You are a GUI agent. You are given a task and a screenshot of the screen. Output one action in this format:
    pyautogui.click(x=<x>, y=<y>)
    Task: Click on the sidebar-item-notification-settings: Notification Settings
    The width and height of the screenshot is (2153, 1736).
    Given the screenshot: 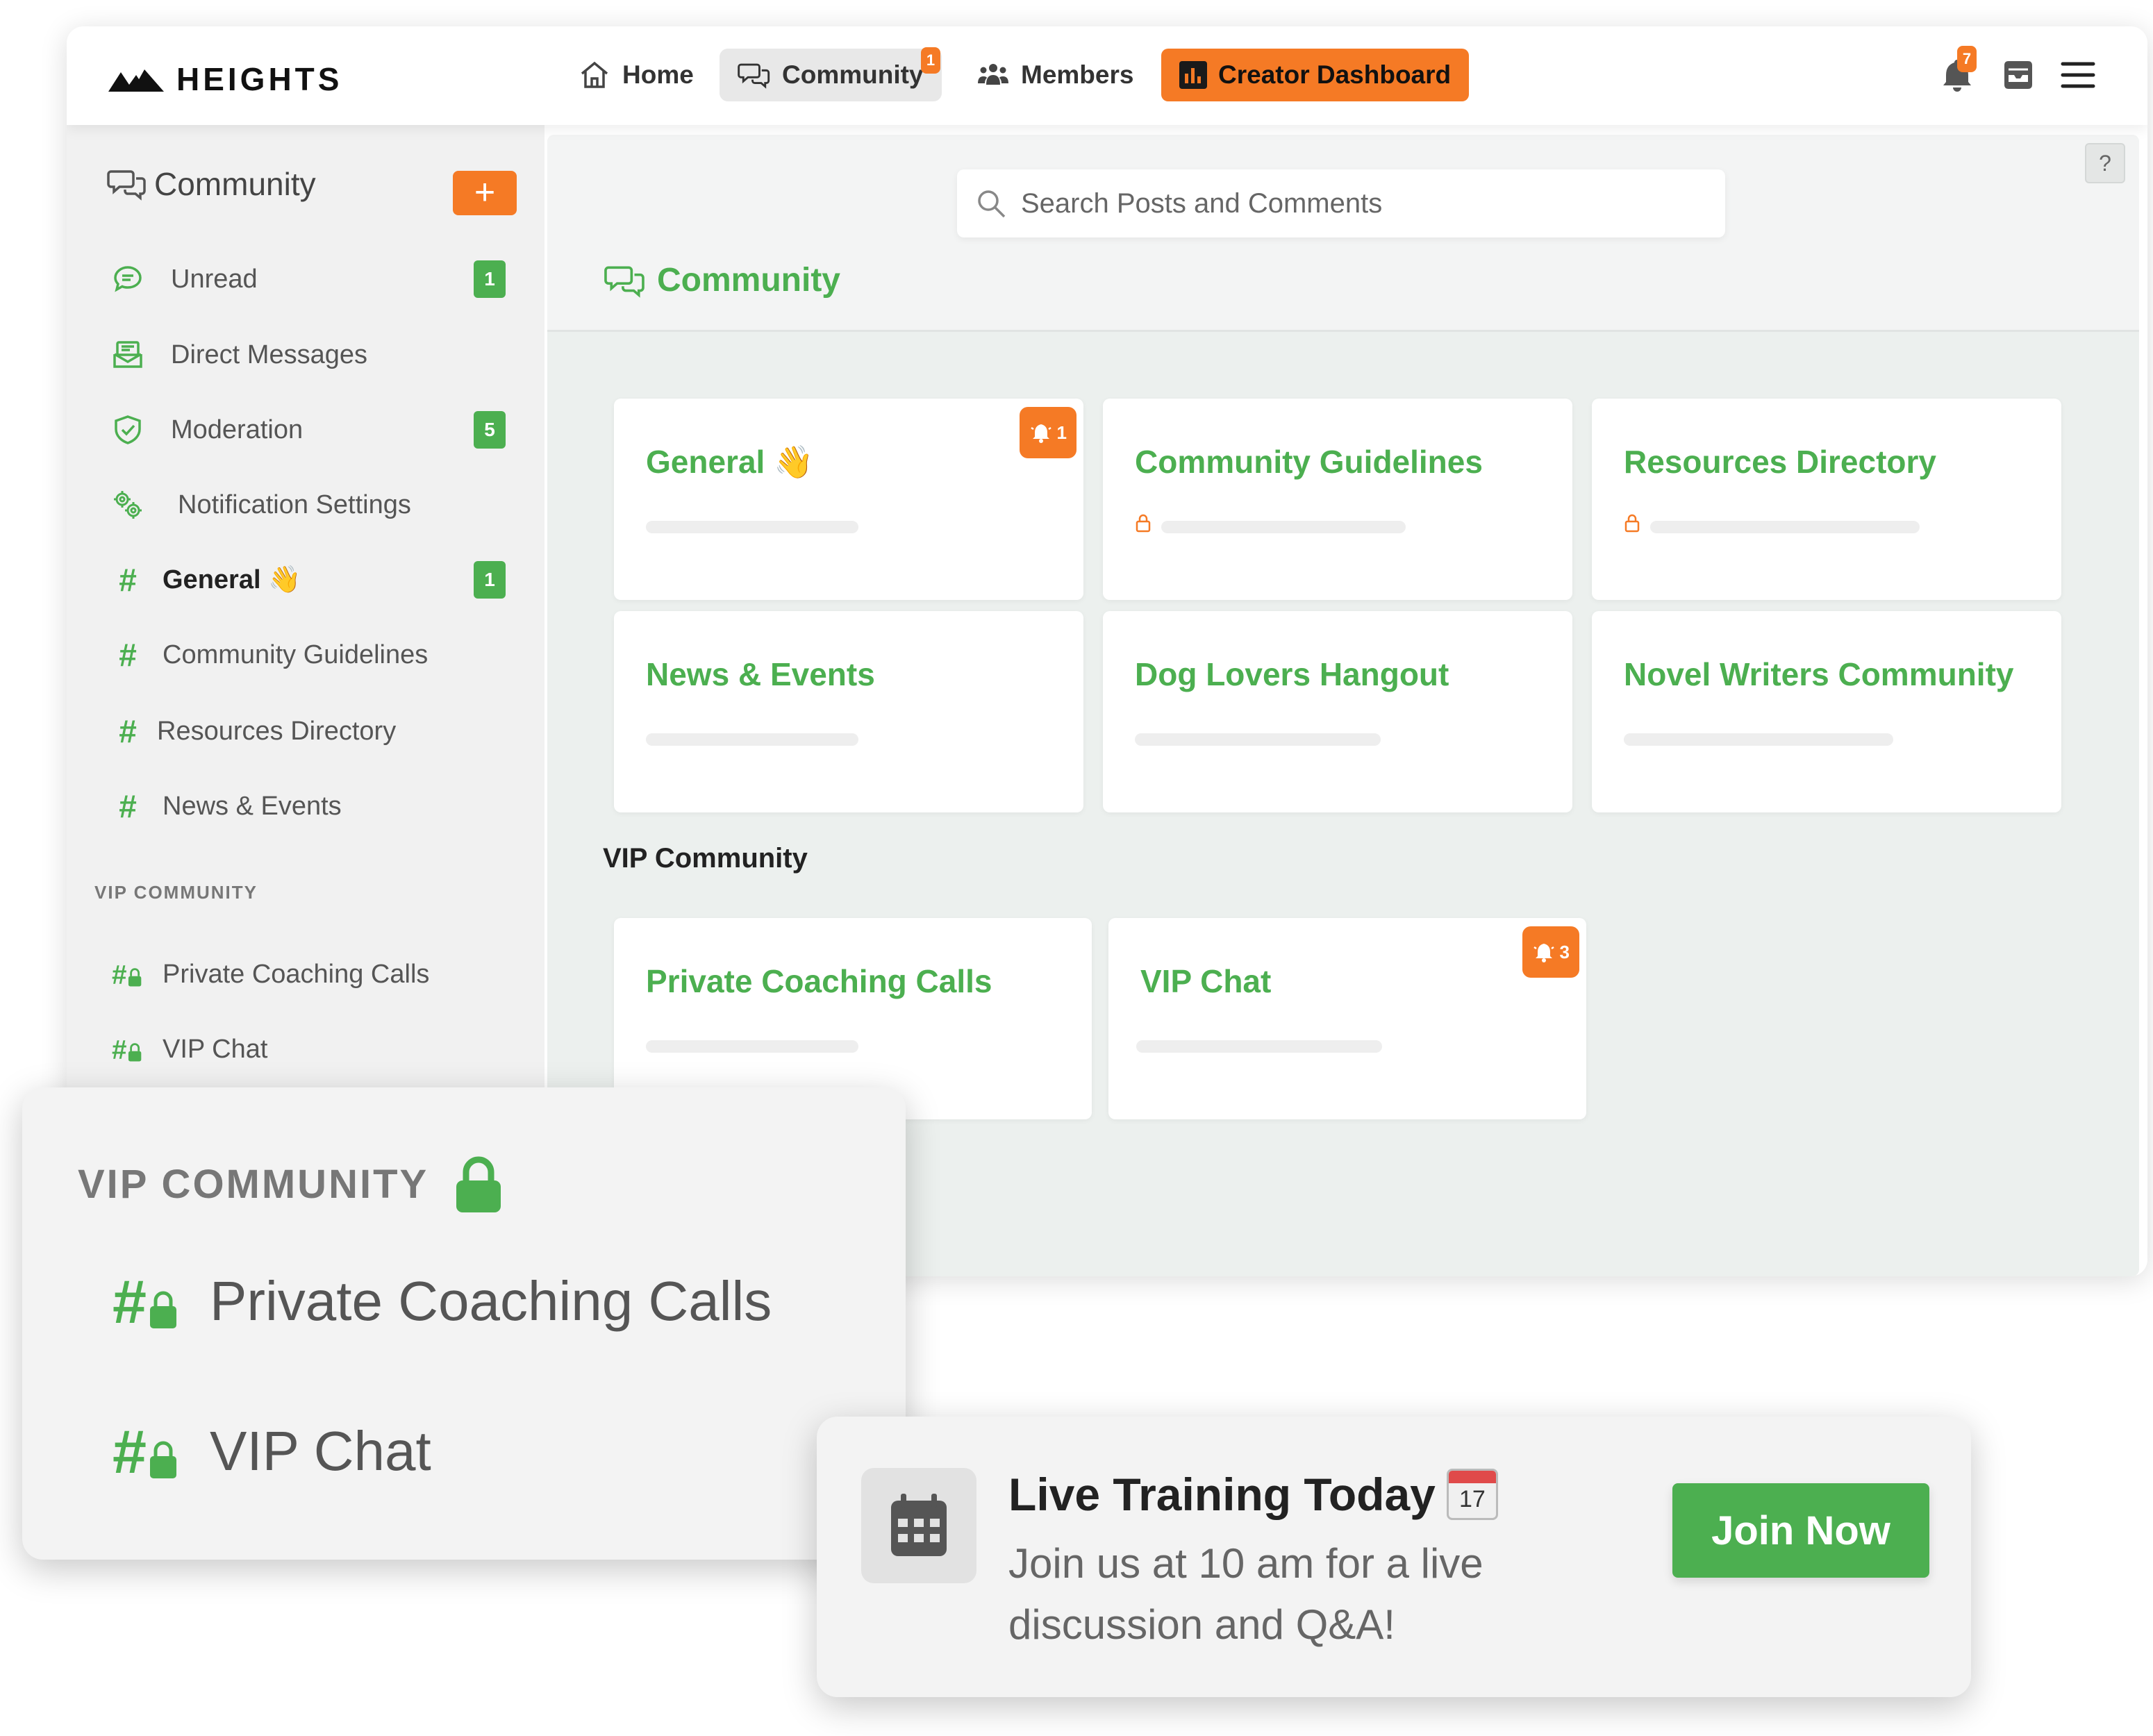 What is the action you would take?
    pyautogui.click(x=311, y=505)
    